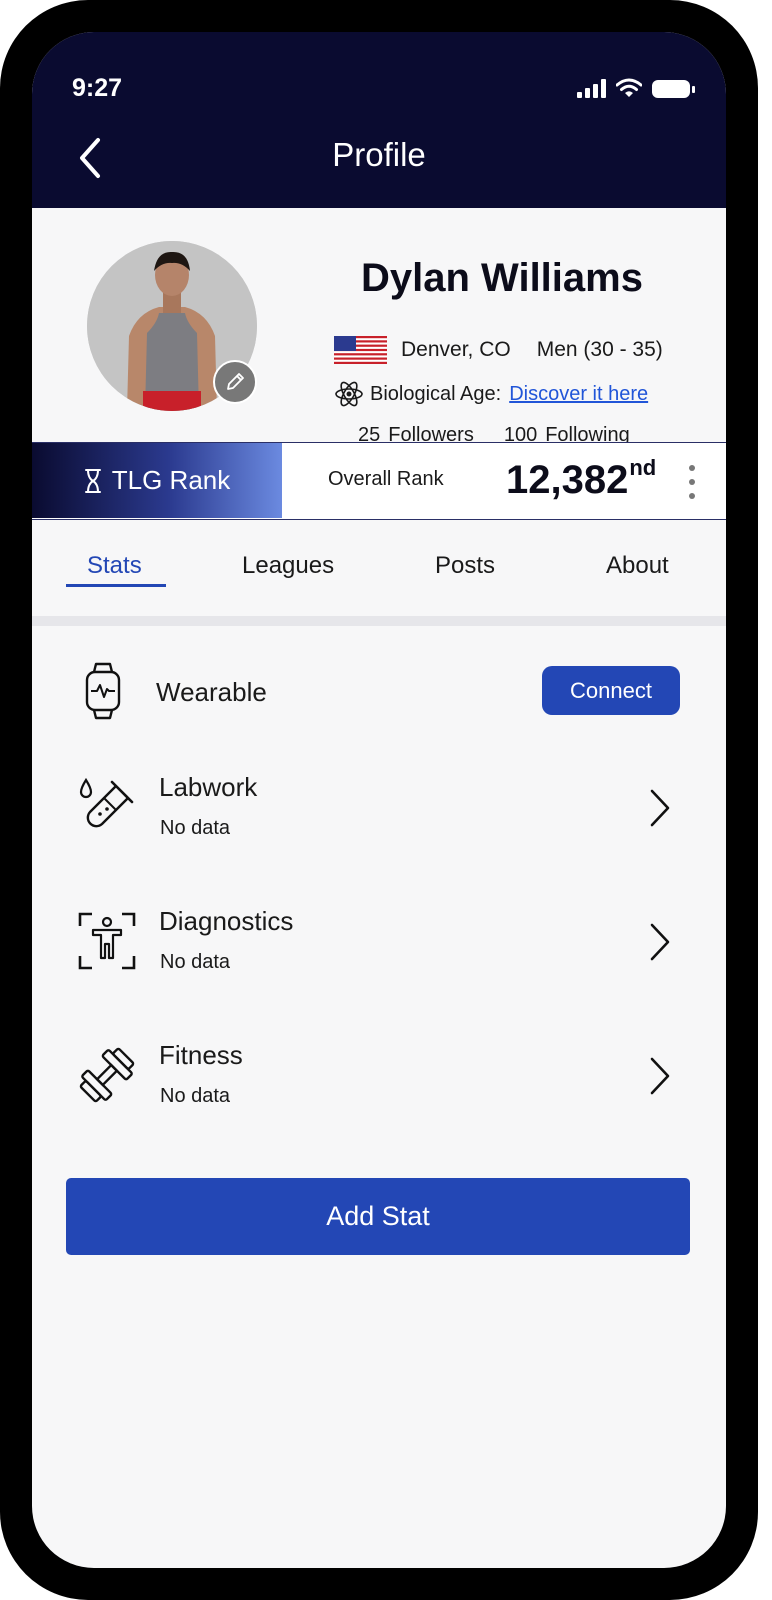 The image size is (772, 1600). Describe the element at coordinates (349, 394) in the screenshot. I see `atom-icon` at that location.